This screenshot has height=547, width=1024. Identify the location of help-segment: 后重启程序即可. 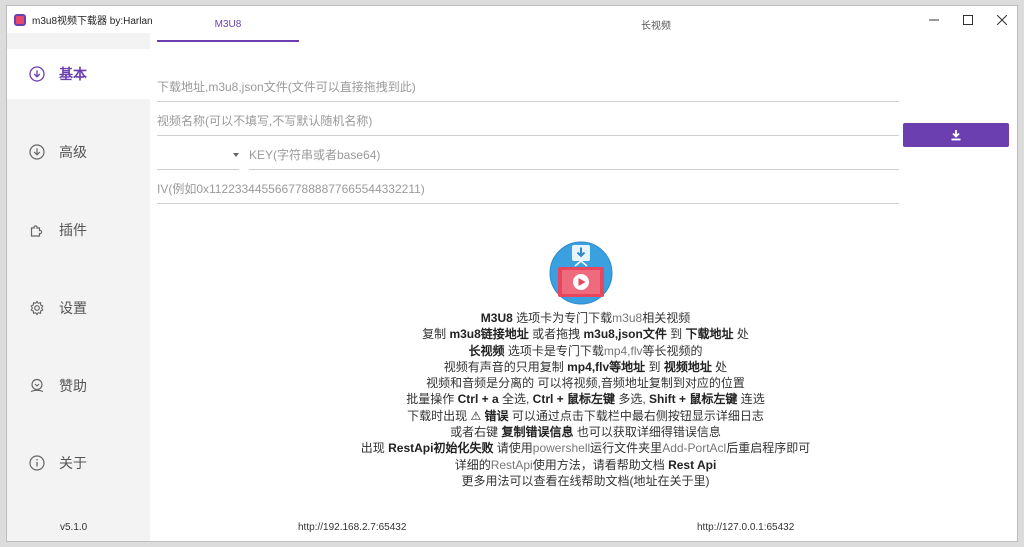
(768, 448).